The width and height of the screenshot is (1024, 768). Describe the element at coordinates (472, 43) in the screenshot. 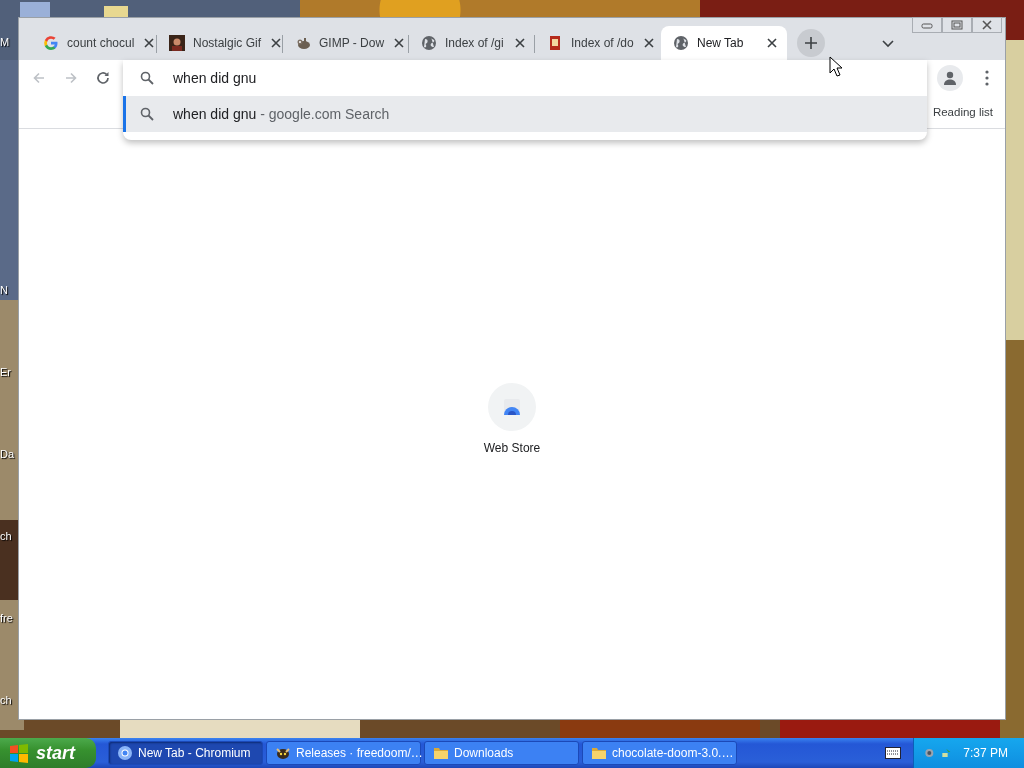

I see `browser-tab: Index of /gi` at that location.